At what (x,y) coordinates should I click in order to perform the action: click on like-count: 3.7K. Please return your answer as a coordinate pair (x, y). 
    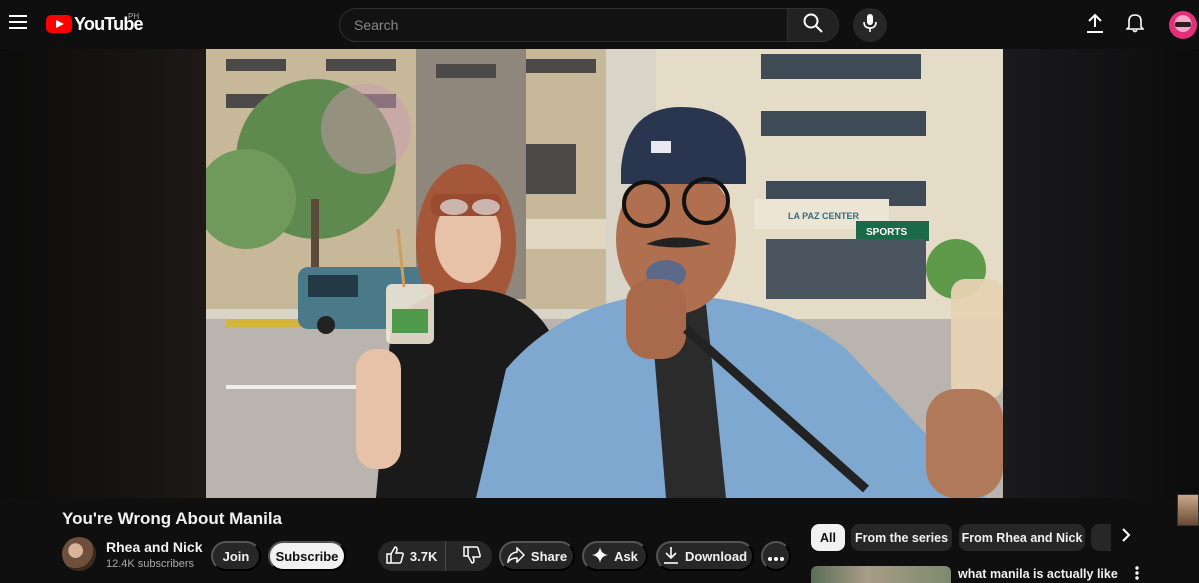
    Looking at the image, I should click on (423, 556).